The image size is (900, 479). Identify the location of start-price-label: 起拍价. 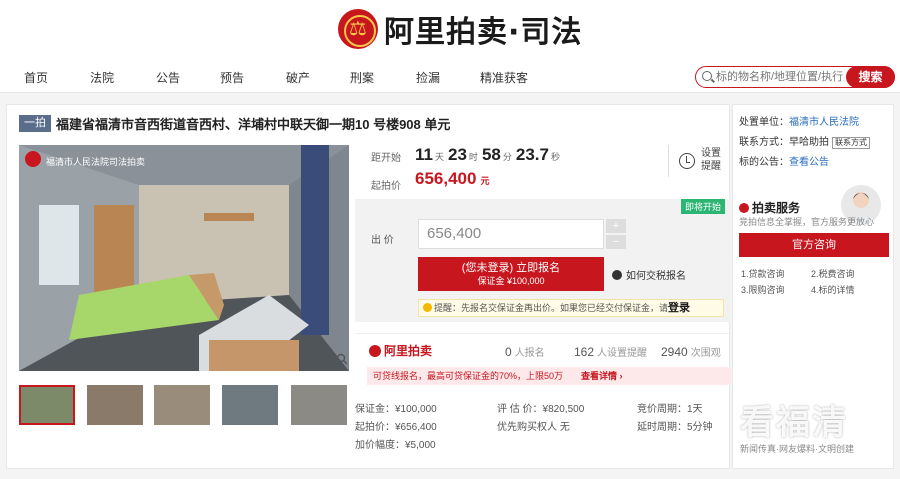
(386, 186).